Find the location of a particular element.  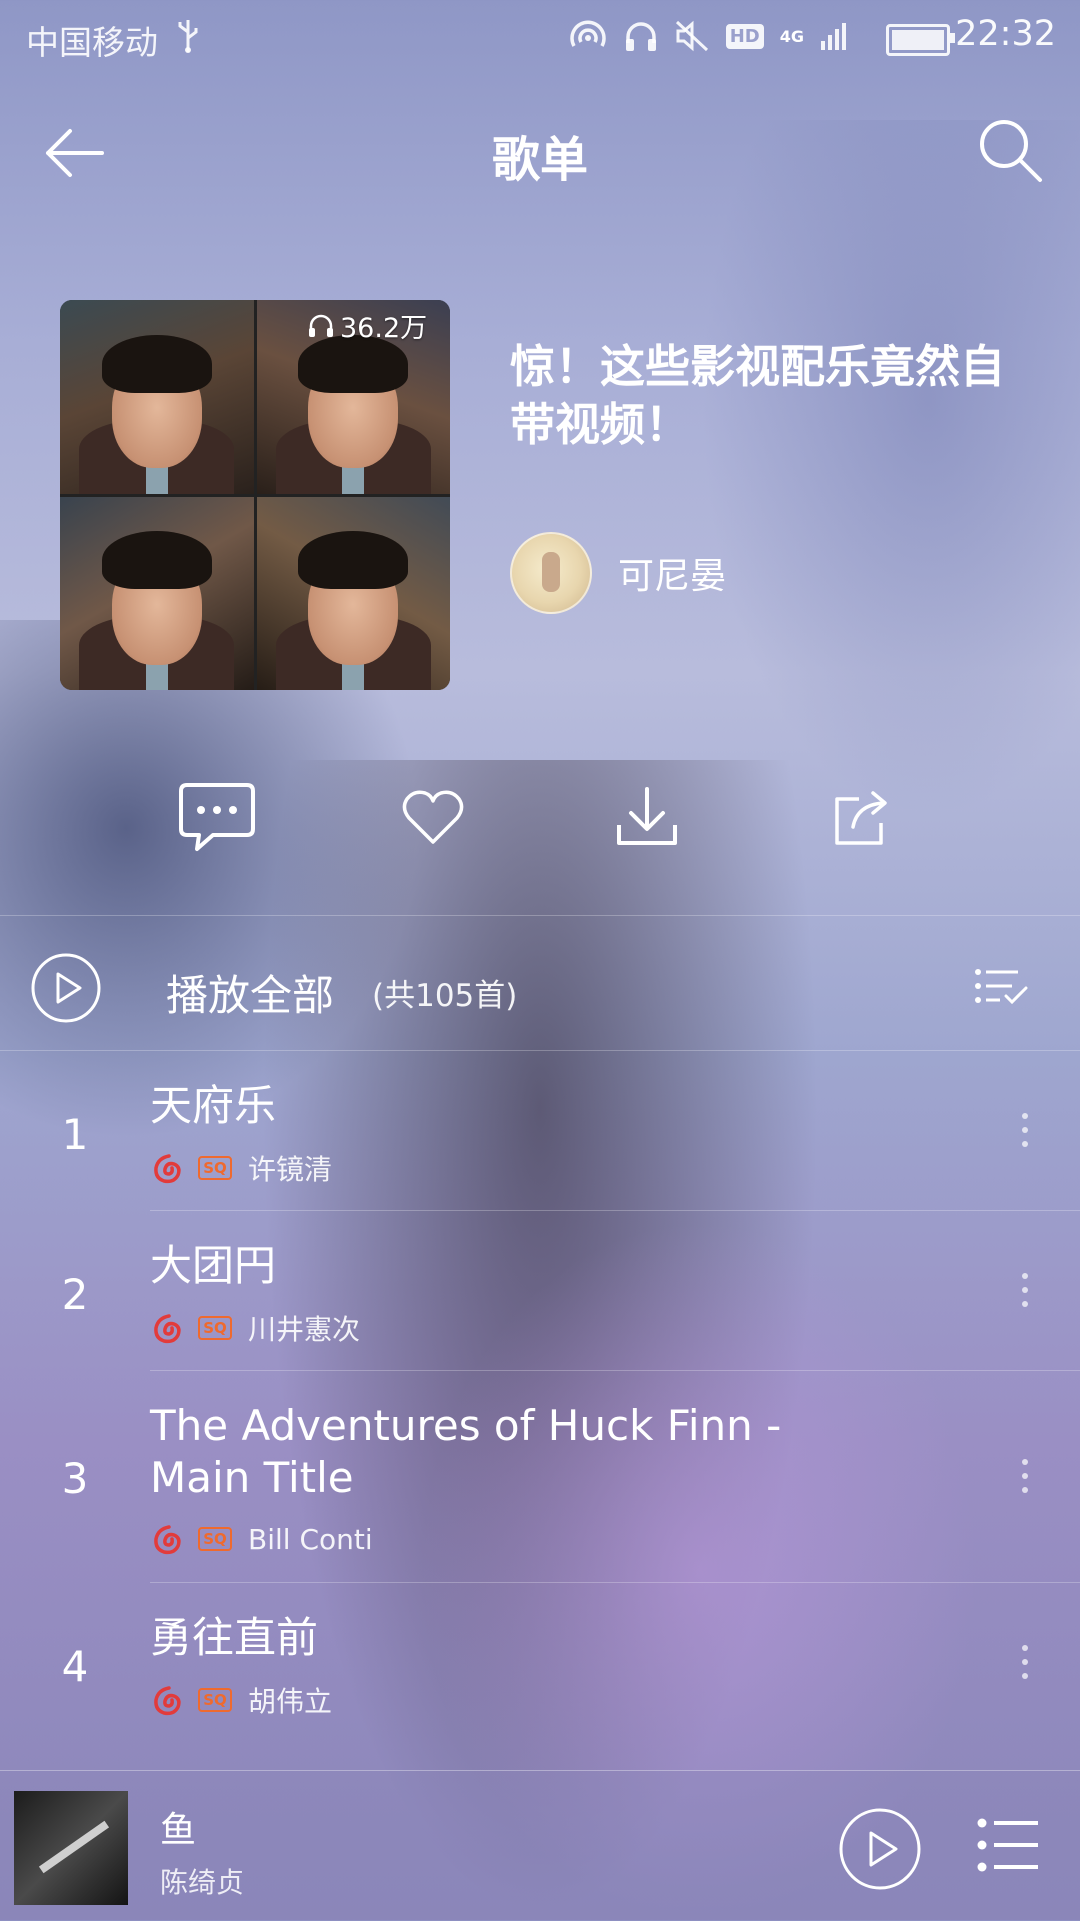

play-all-icon is located at coordinates (66, 988).